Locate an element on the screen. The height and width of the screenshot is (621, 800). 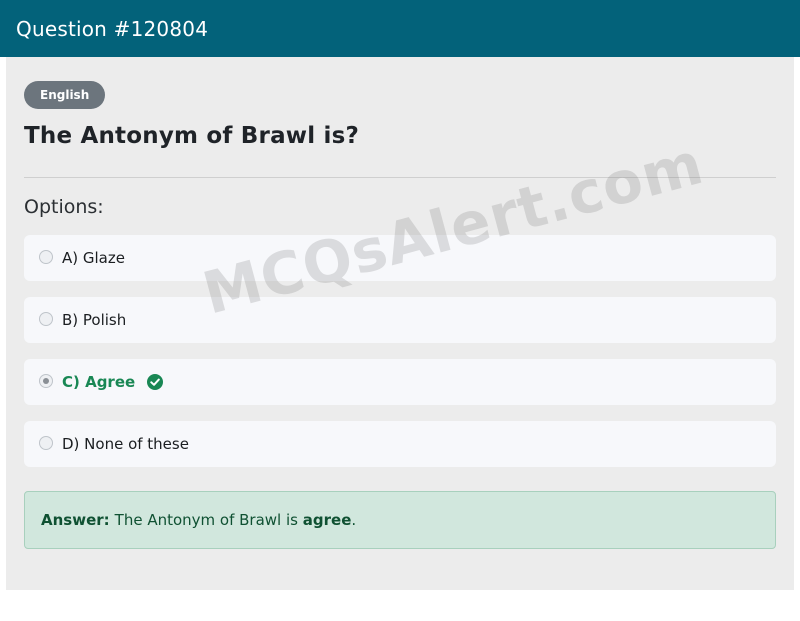
answer-prefix: The Antonym of Brawl is is located at coordinates (206, 520).